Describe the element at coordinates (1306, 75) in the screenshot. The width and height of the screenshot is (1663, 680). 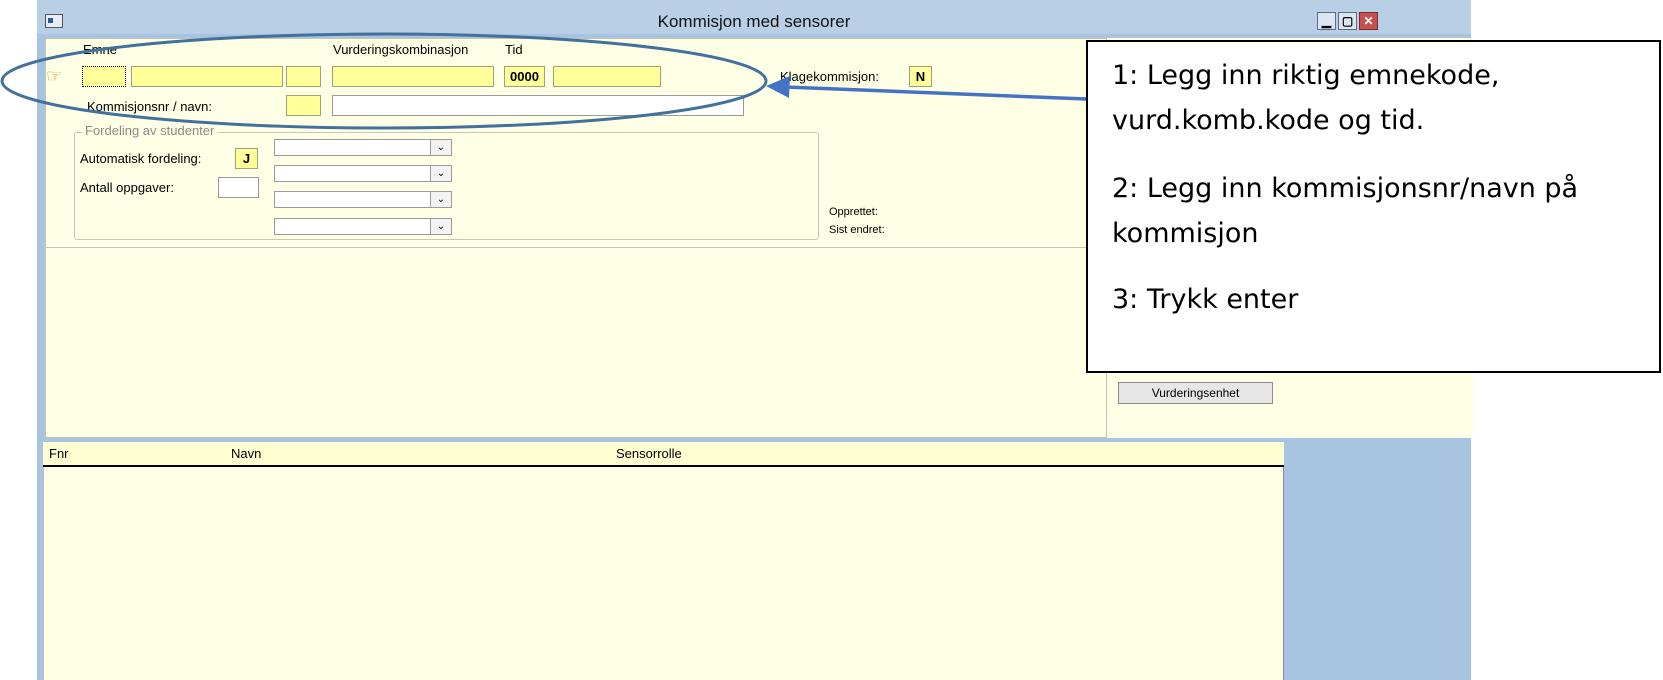
I see `callout-line-1: 1: Legg inn riktig emnekode,` at that location.